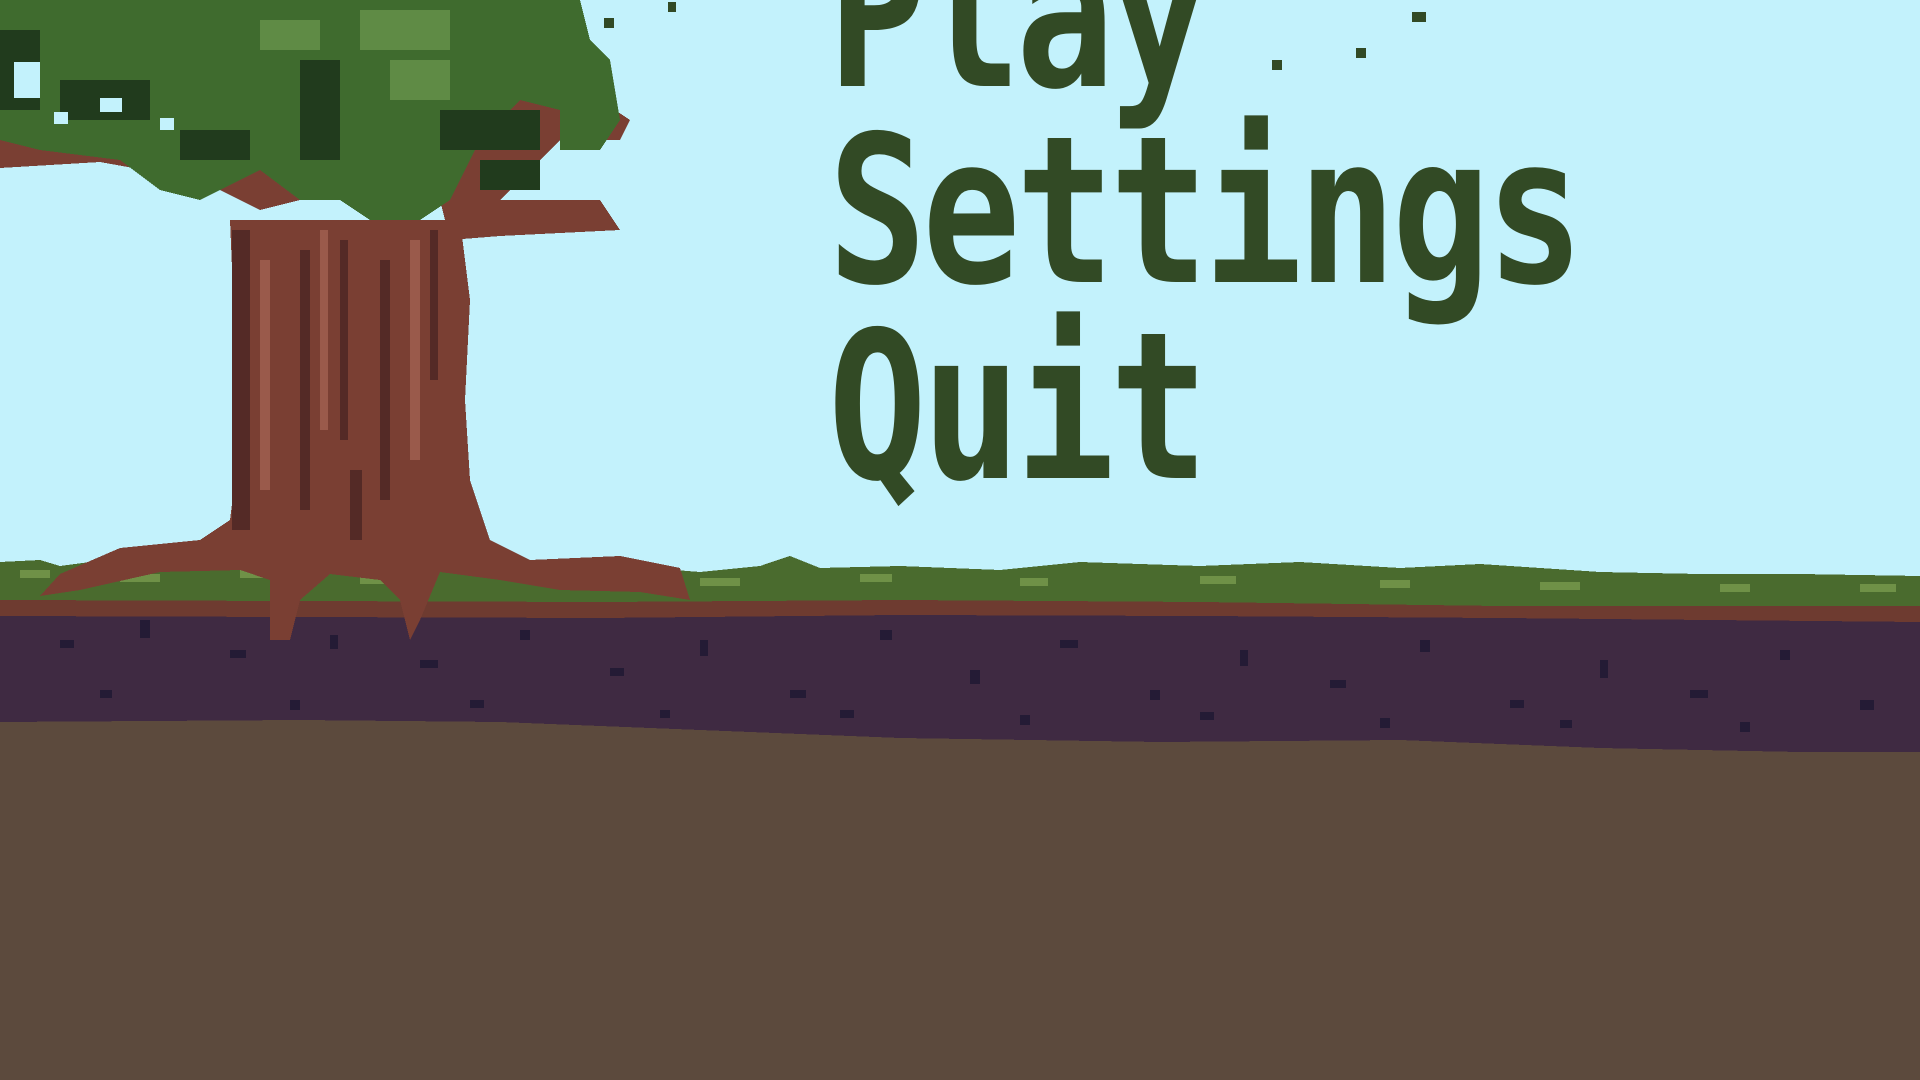 This screenshot has height=1080, width=1920. Describe the element at coordinates (1018, 408) in the screenshot. I see `quit-button: Quit` at that location.